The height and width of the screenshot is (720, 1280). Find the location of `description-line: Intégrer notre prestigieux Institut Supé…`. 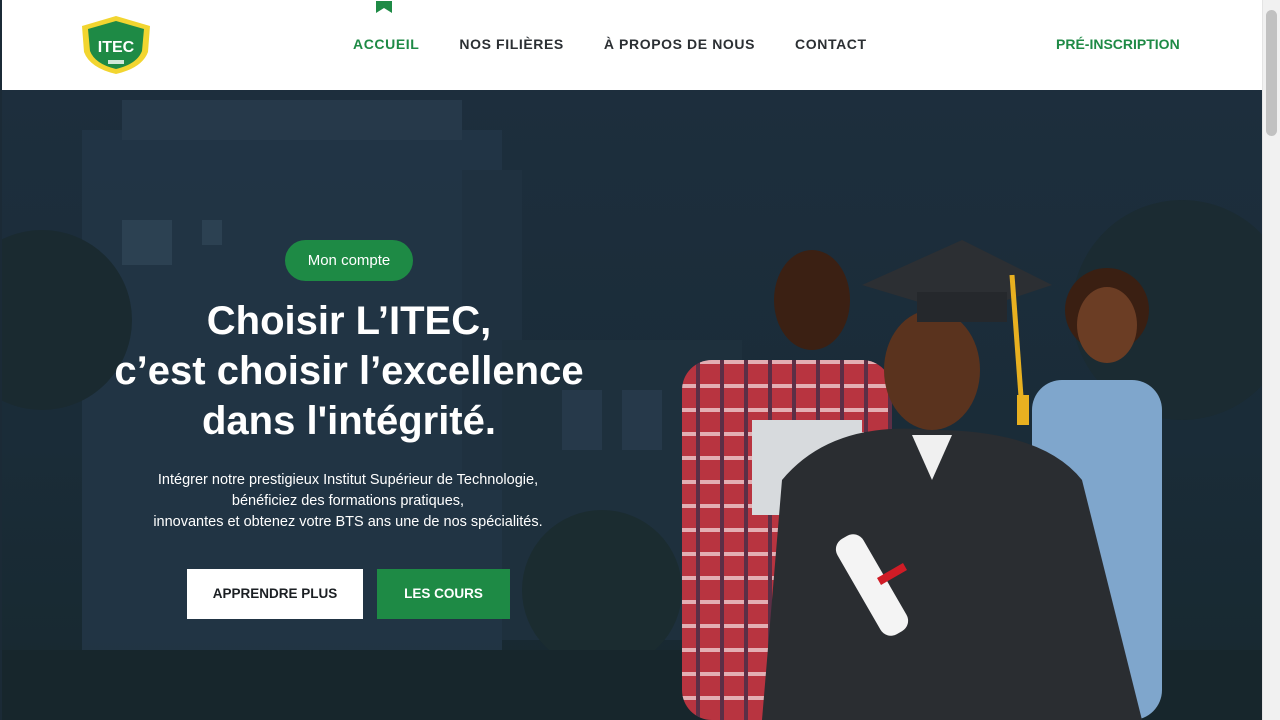

description-line: Intégrer notre prestigieux Institut Supé… is located at coordinates (348, 480).